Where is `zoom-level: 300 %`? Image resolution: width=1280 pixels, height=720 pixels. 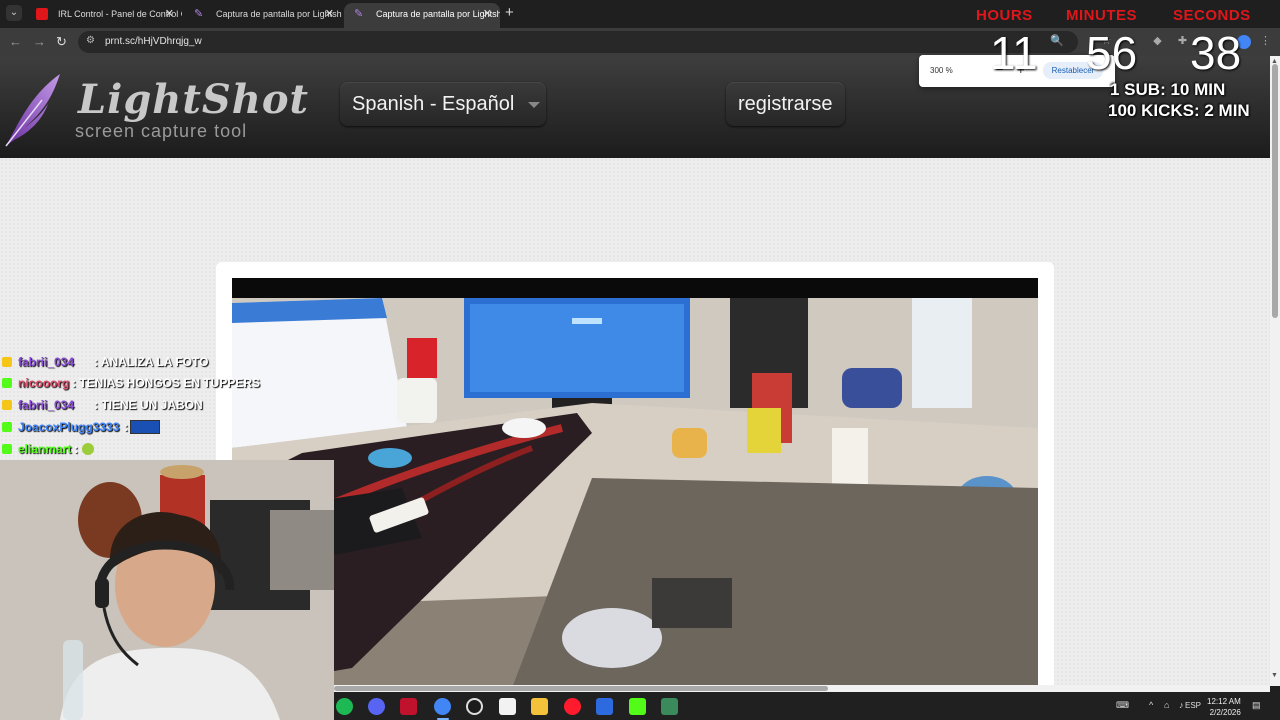 zoom-level: 300 % is located at coordinates (941, 70).